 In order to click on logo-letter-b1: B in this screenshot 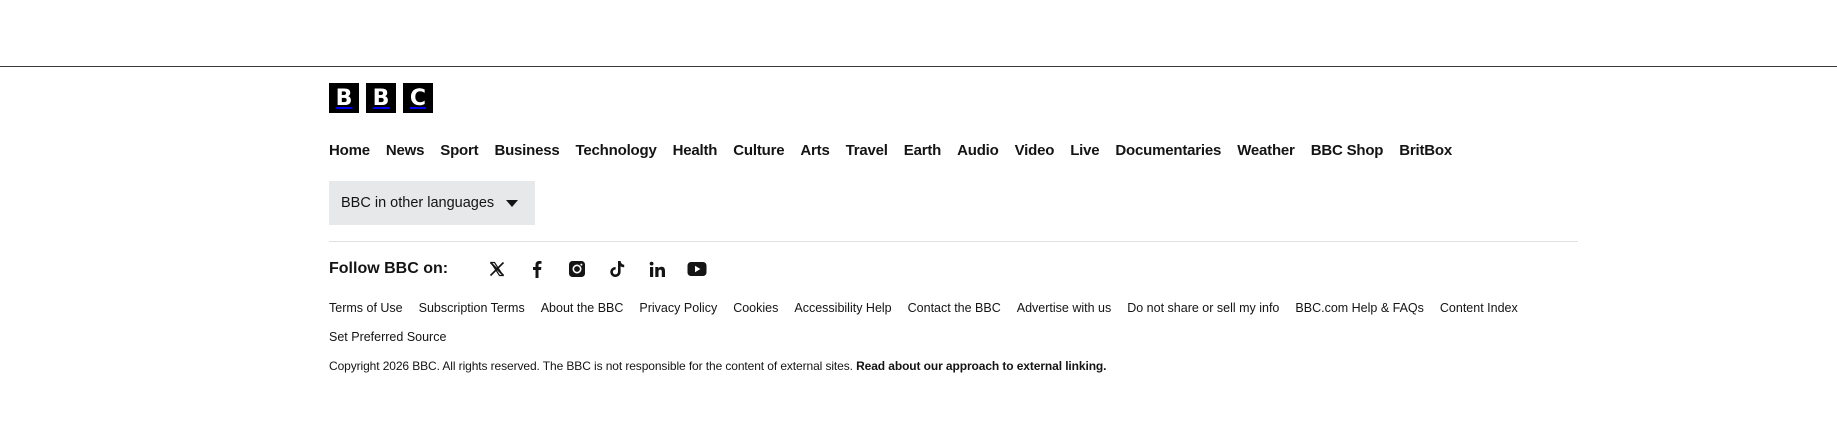, I will do `click(344, 98)`.